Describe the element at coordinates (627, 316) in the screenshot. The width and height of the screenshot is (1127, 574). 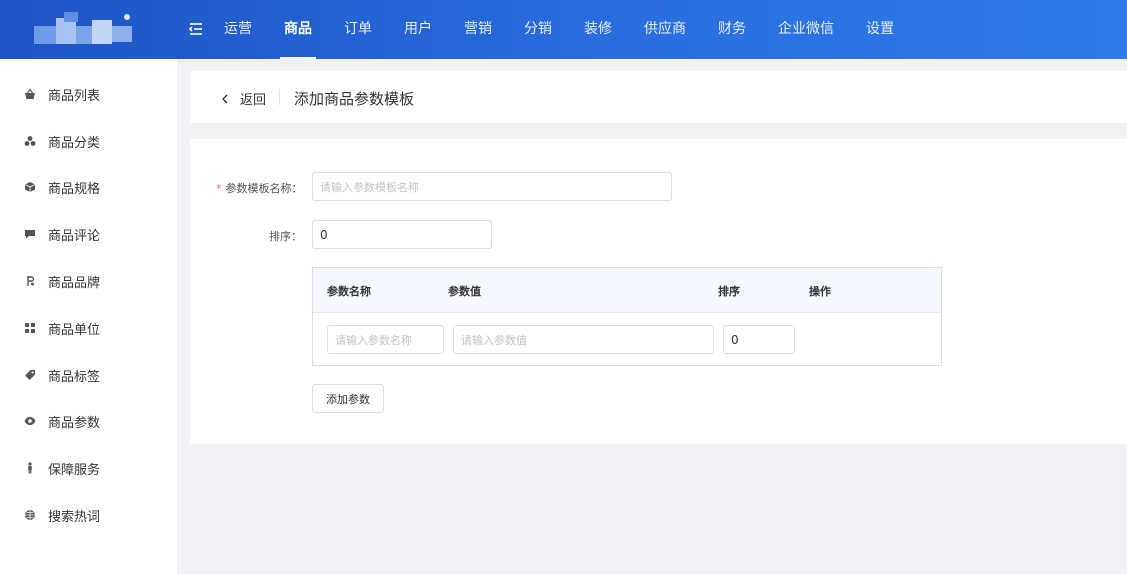
I see `params-table: 参数名称 参数值 排序 操作` at that location.